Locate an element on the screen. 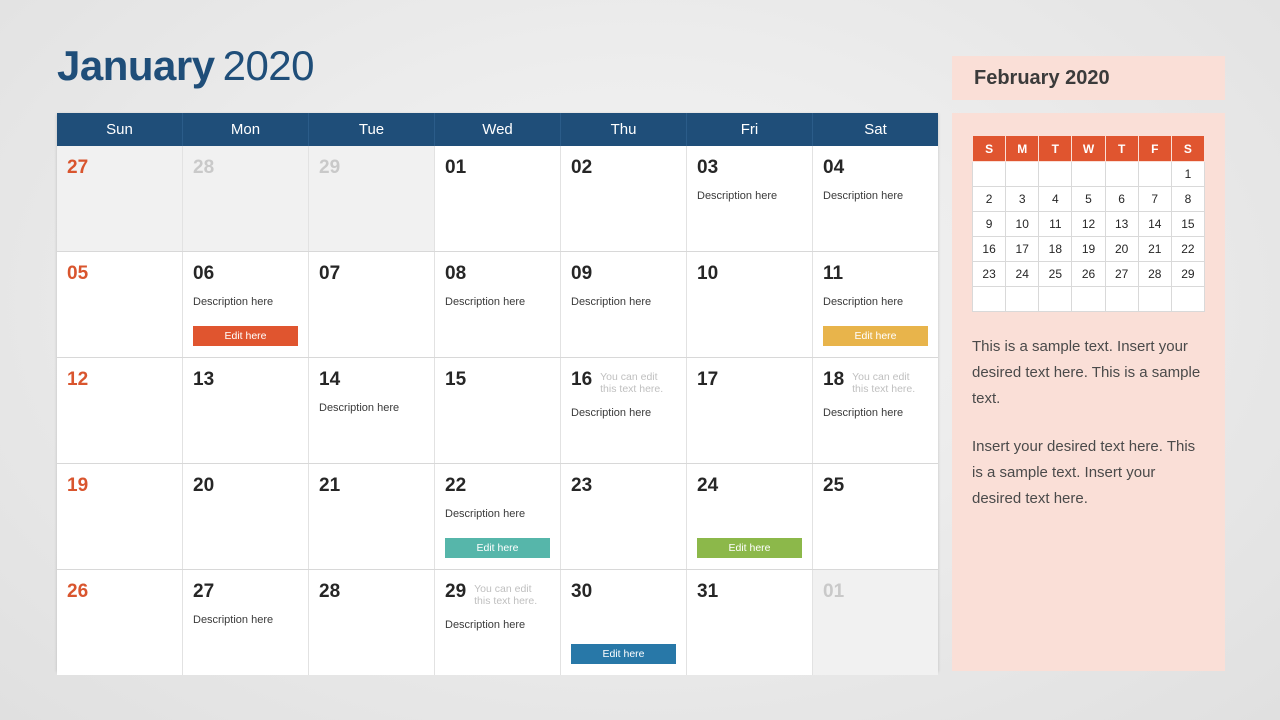 The height and width of the screenshot is (720, 1280). mini-calendar-day: 29 is located at coordinates (1188, 274).